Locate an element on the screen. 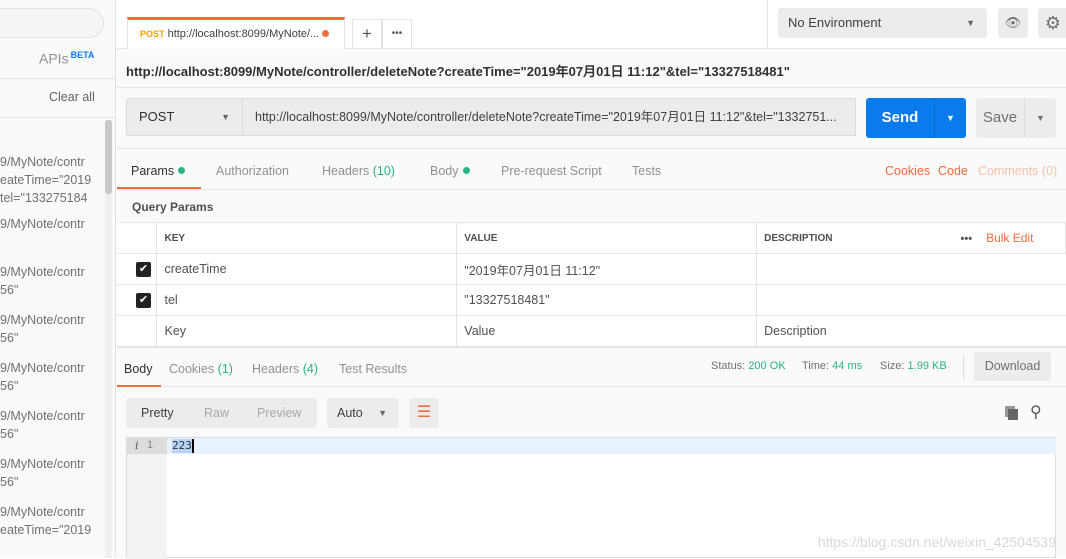 The width and height of the screenshot is (1066, 559). tab-more-button: ••• is located at coordinates (397, 34).